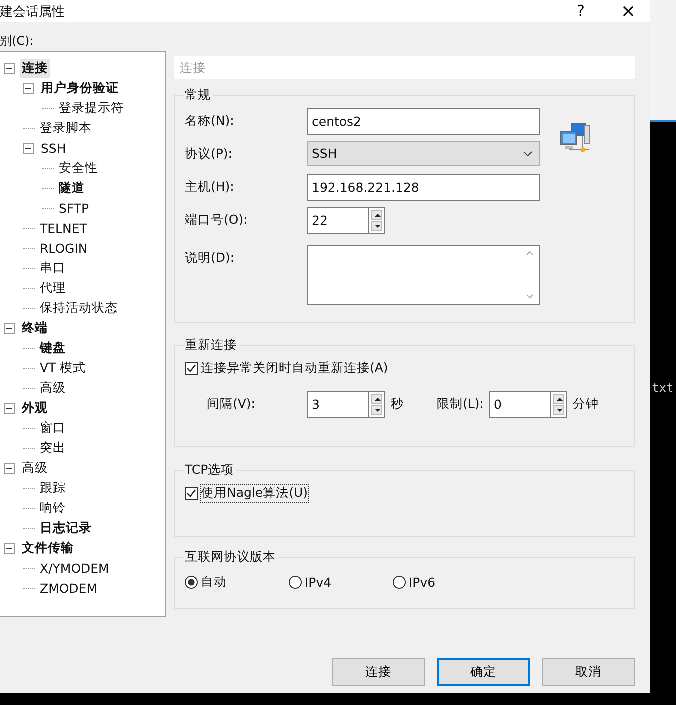  What do you see at coordinates (75, 568) in the screenshot?
I see `tree-item: X/YMODEM` at bounding box center [75, 568].